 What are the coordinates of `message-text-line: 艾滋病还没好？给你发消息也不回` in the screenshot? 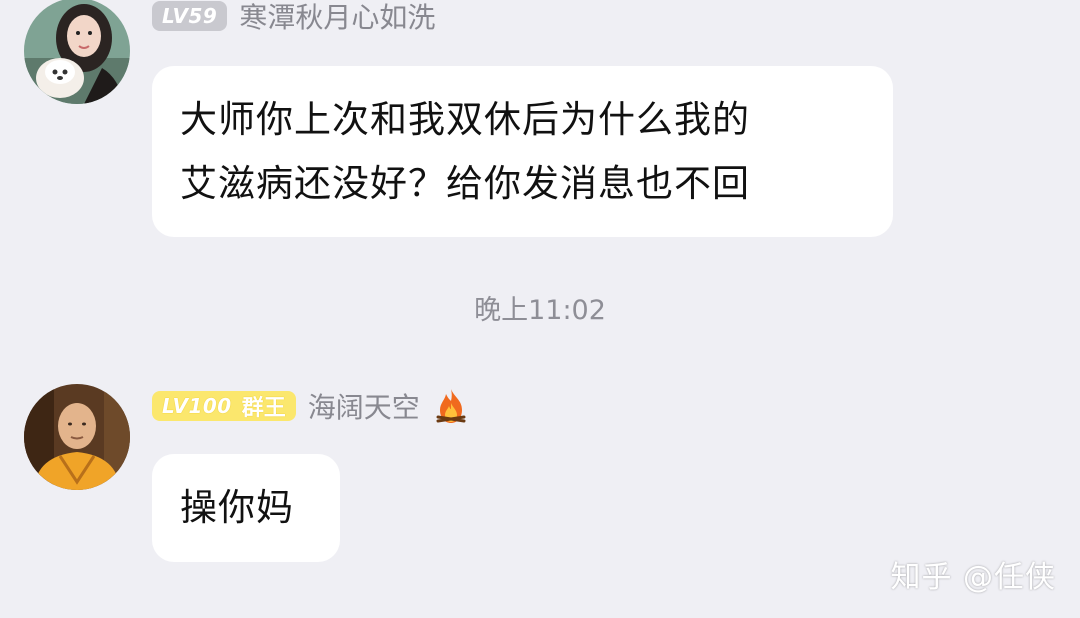 It's located at (465, 183).